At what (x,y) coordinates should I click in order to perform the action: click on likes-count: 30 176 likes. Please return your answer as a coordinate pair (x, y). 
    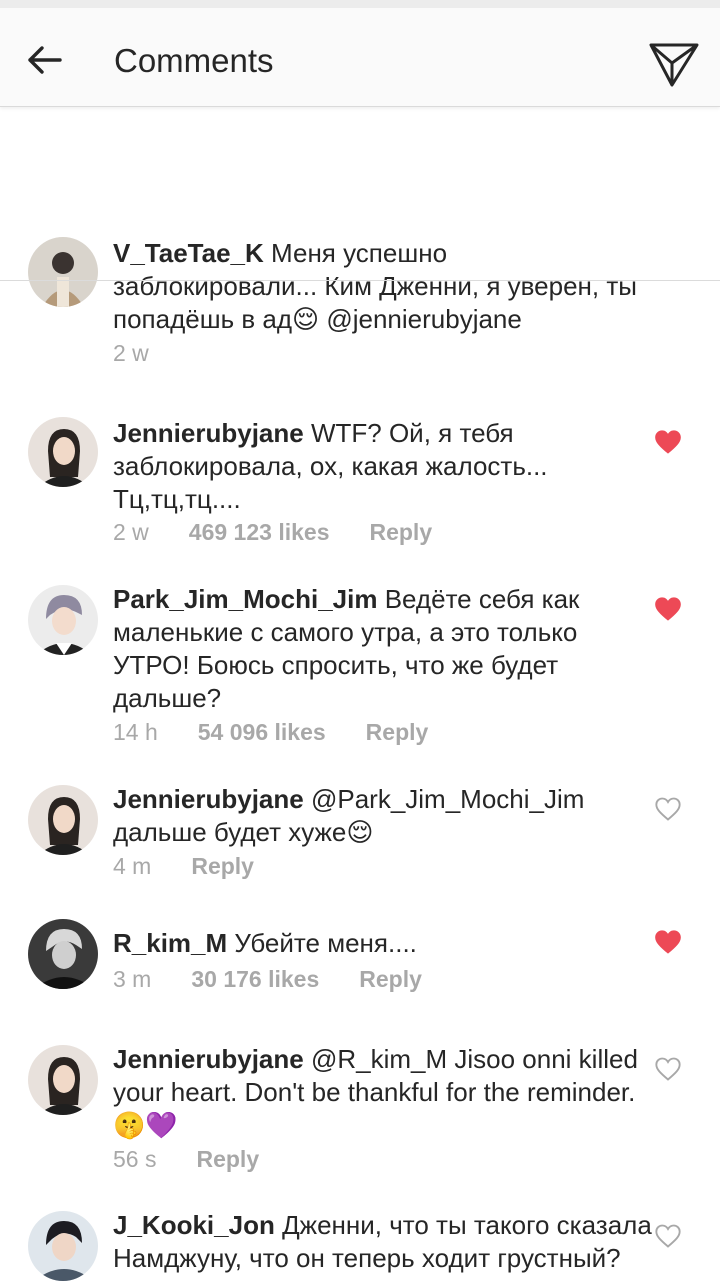
    Looking at the image, I should click on (255, 979).